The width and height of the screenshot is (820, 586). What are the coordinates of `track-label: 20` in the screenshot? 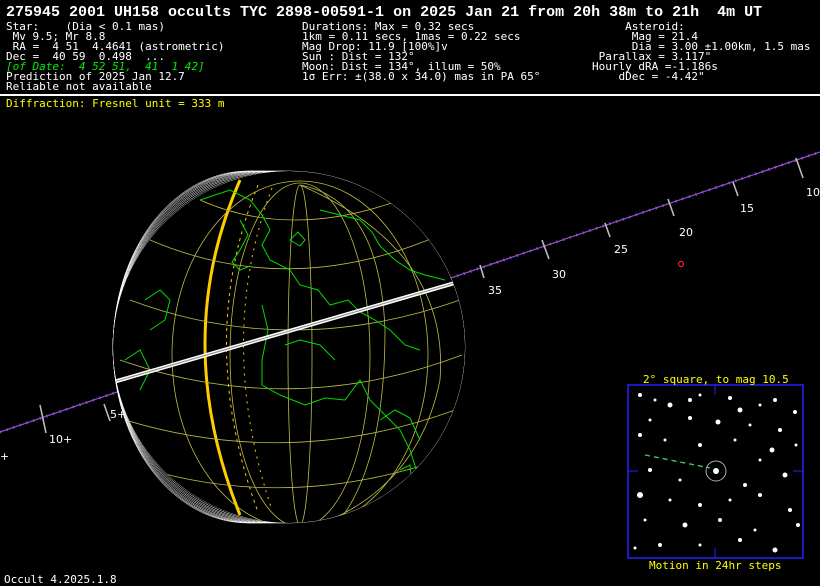 It's located at (686, 232).